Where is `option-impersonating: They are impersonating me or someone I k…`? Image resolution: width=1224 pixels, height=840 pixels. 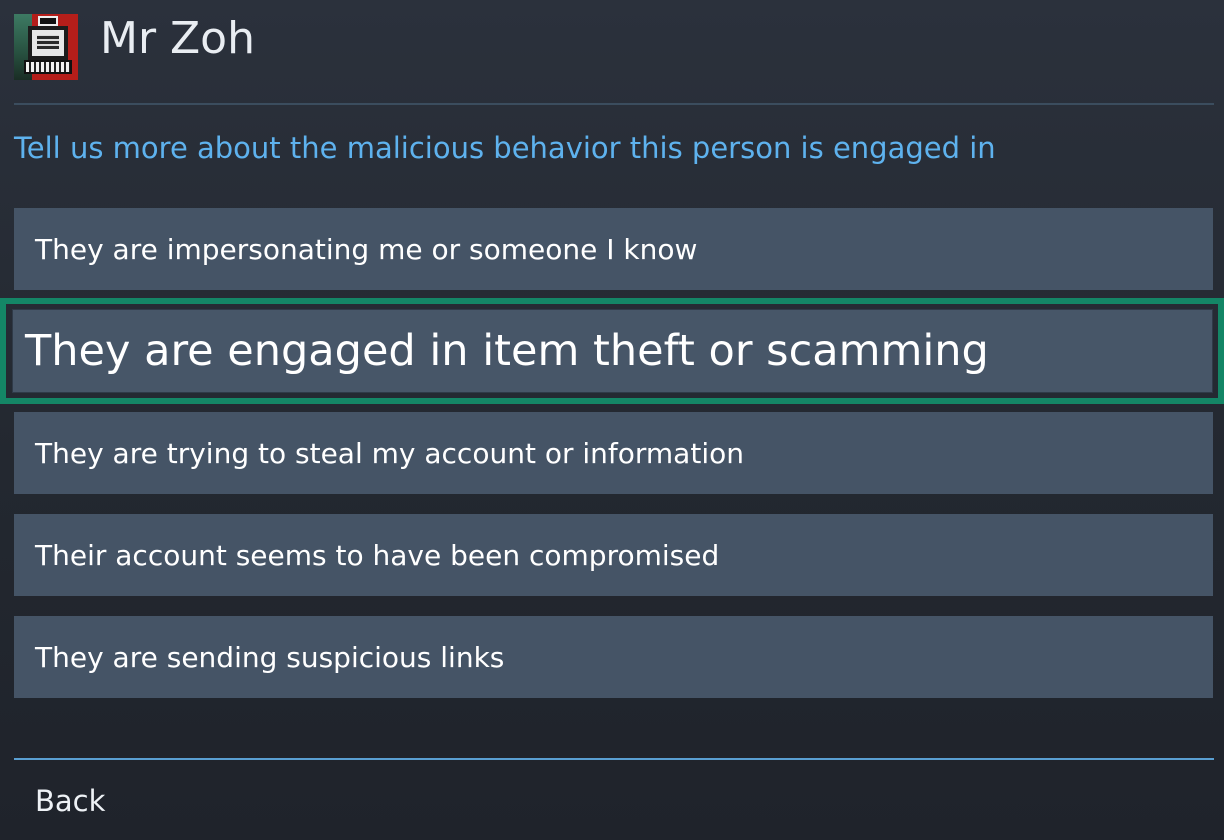 option-impersonating: They are impersonating me or someone I k… is located at coordinates (613, 249).